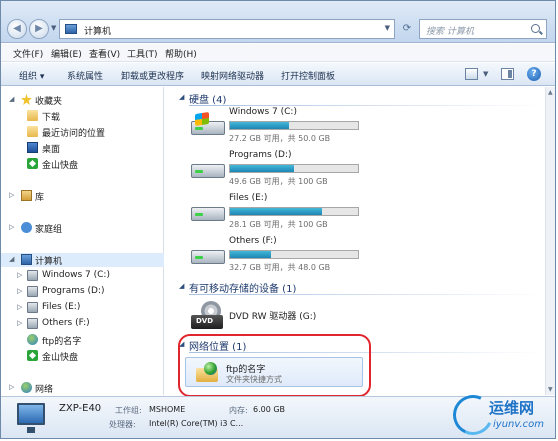  Describe the element at coordinates (275, 211) in the screenshot. I see `drive-item-e: Files (E:) 28.1 GB 可用，共 100 GB` at that location.